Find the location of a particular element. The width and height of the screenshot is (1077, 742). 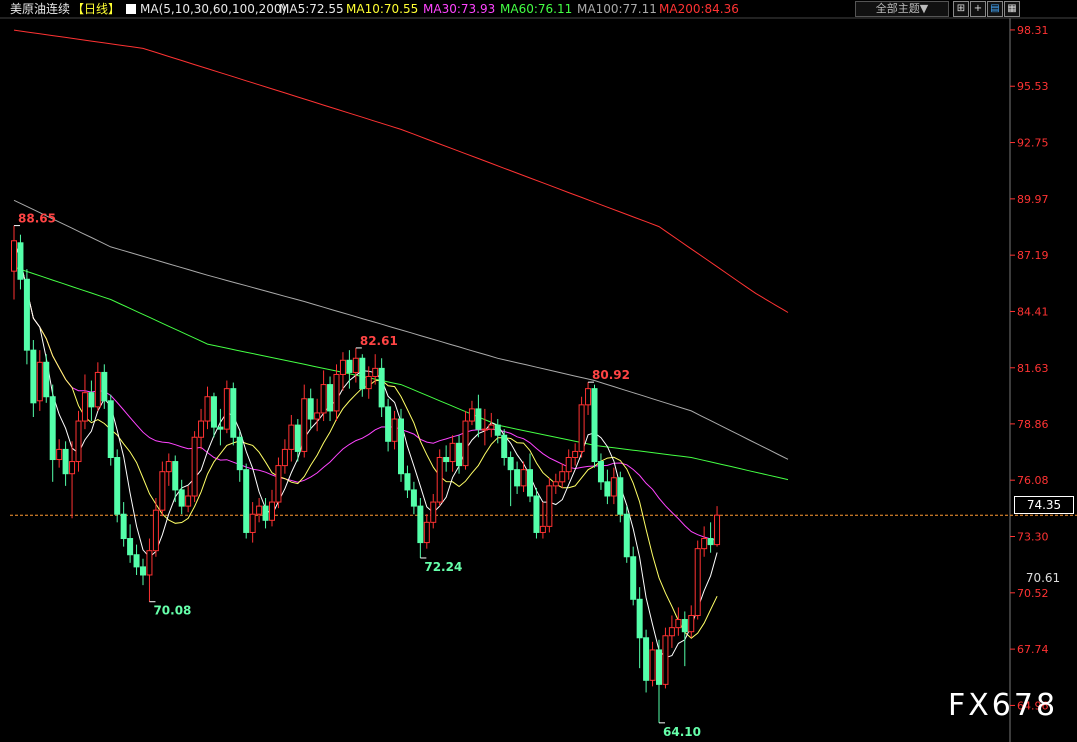

annotation-label: 70.08 is located at coordinates (172, 611).